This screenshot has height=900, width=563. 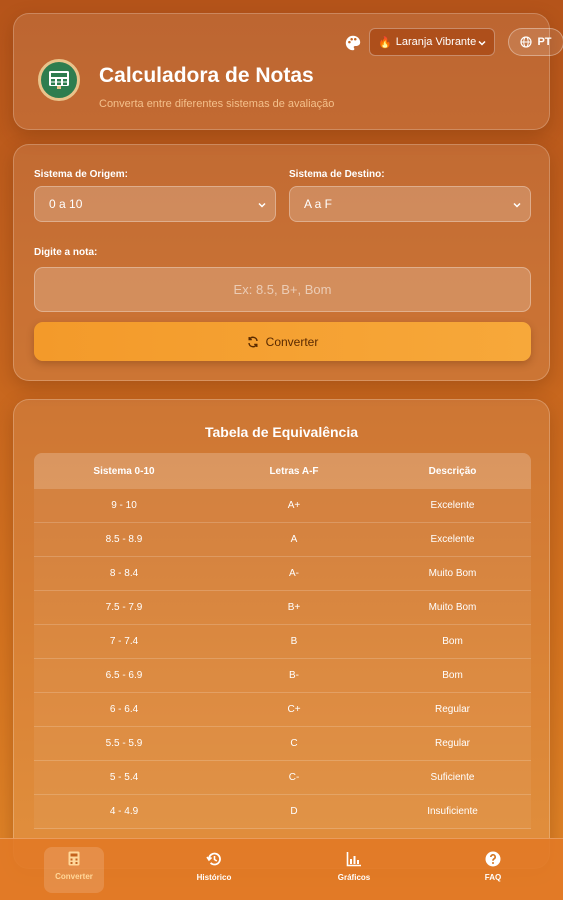 I want to click on nav-item-charts: Gráficos, so click(x=354, y=866).